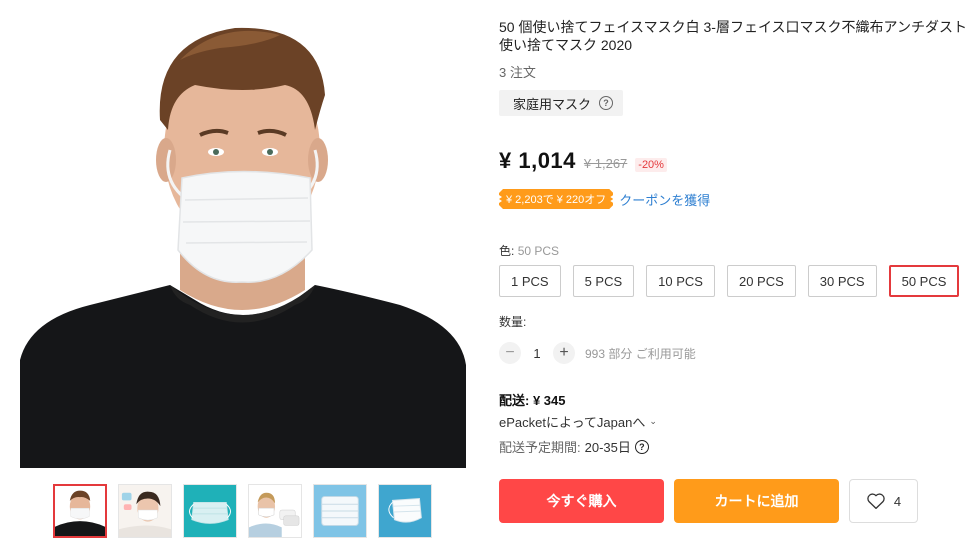  I want to click on chevron-down-icon: ⌄, so click(653, 421).